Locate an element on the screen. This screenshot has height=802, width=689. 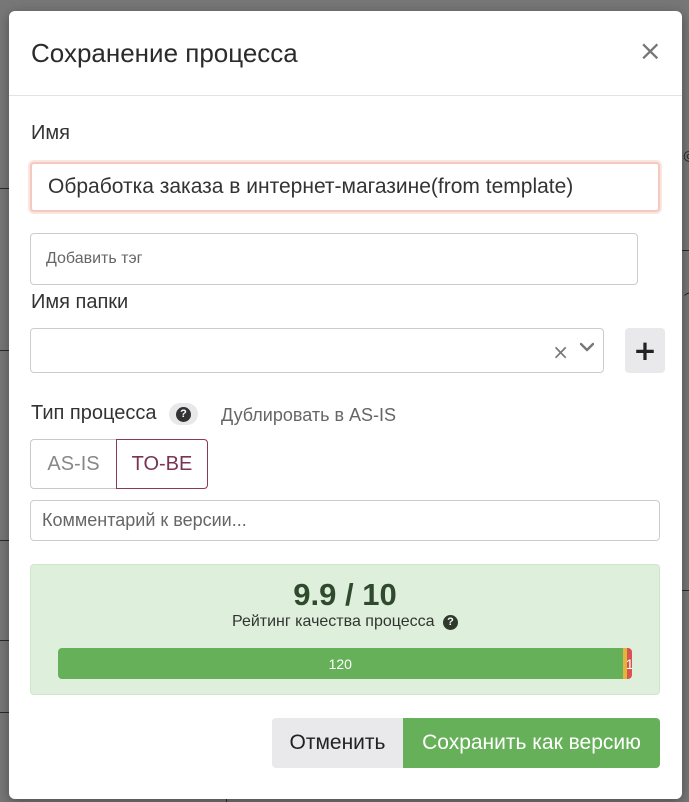
plus-icon: + is located at coordinates (645, 350).